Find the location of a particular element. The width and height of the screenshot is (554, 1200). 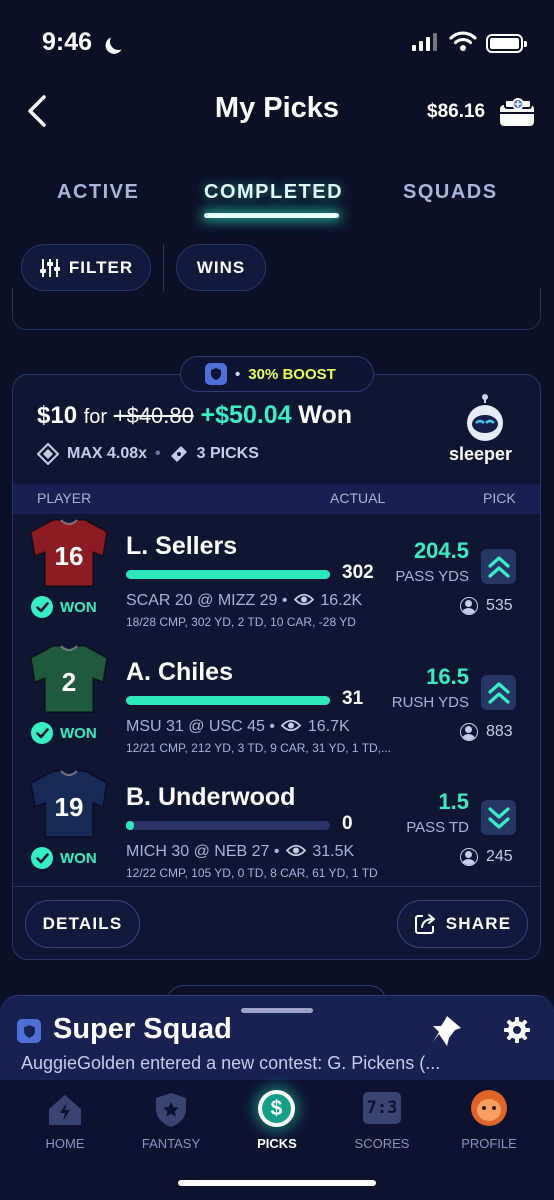

entry-amount: $10 is located at coordinates (57, 415).